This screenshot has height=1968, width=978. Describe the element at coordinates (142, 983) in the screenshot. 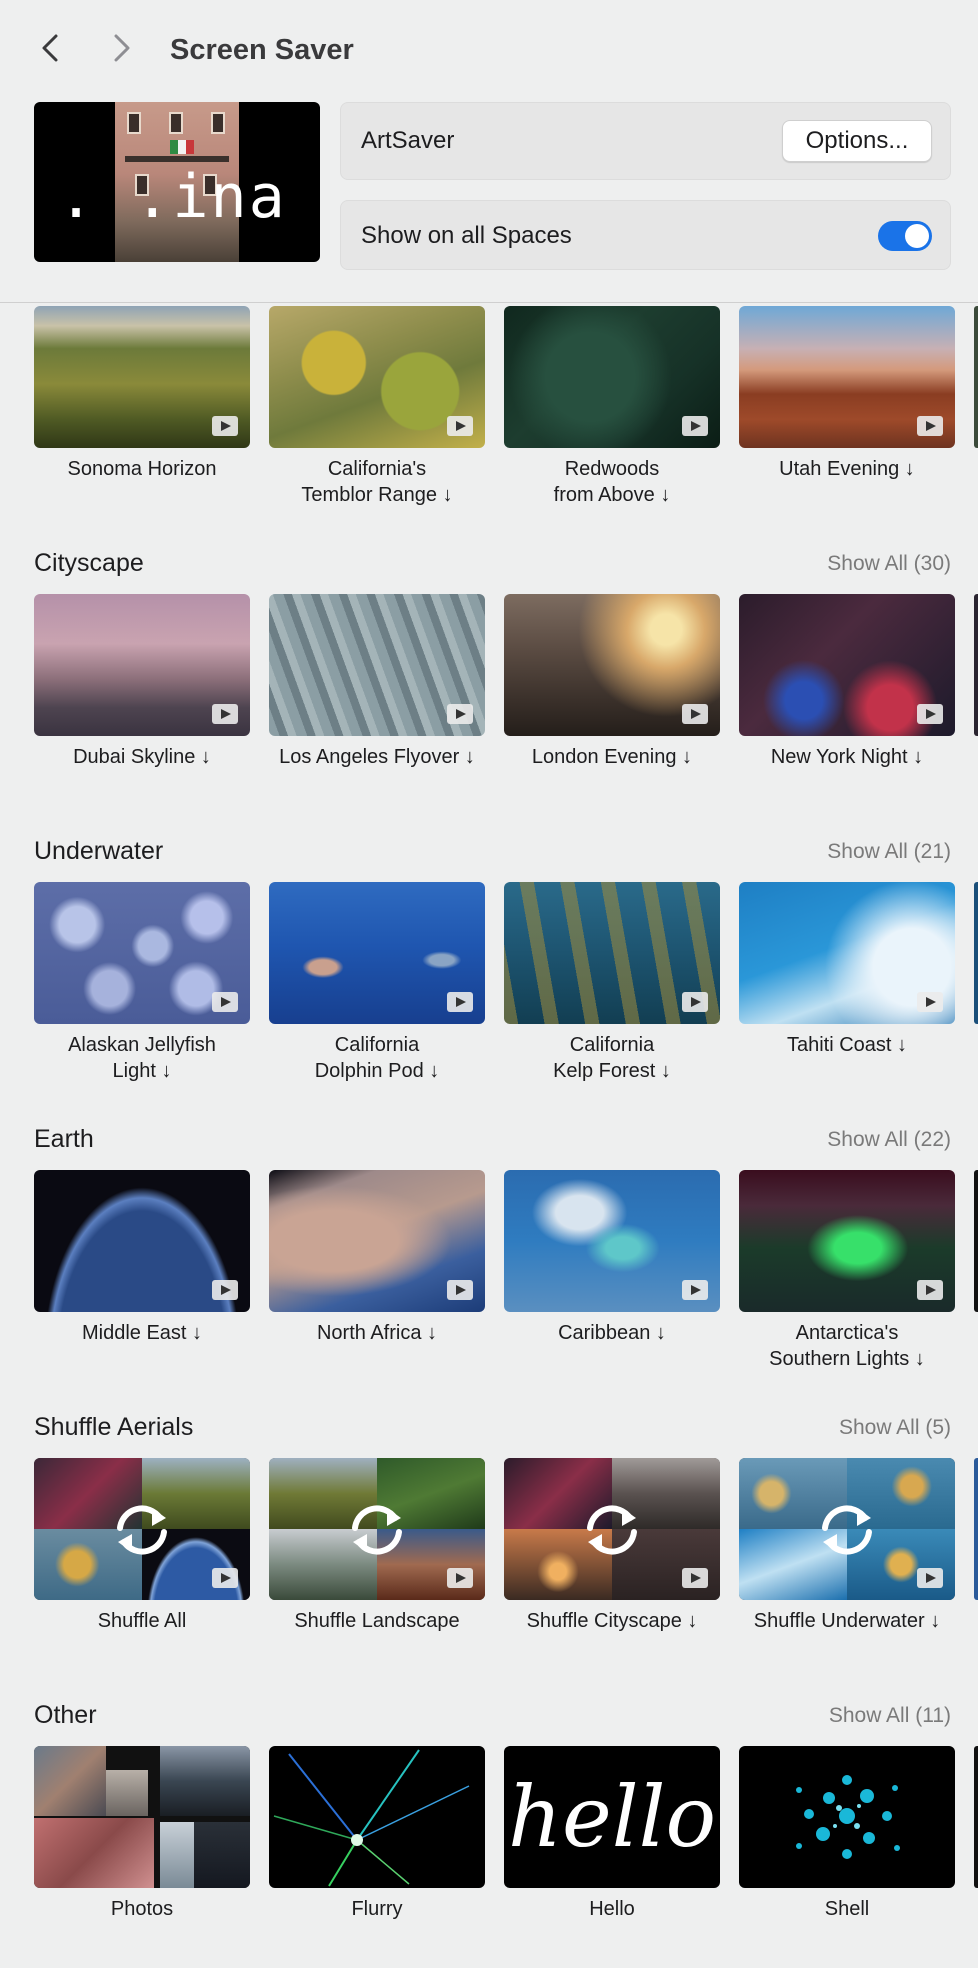

I see `underwater-item-jellyfish: Alaskan Jellyfish Light ↓` at that location.